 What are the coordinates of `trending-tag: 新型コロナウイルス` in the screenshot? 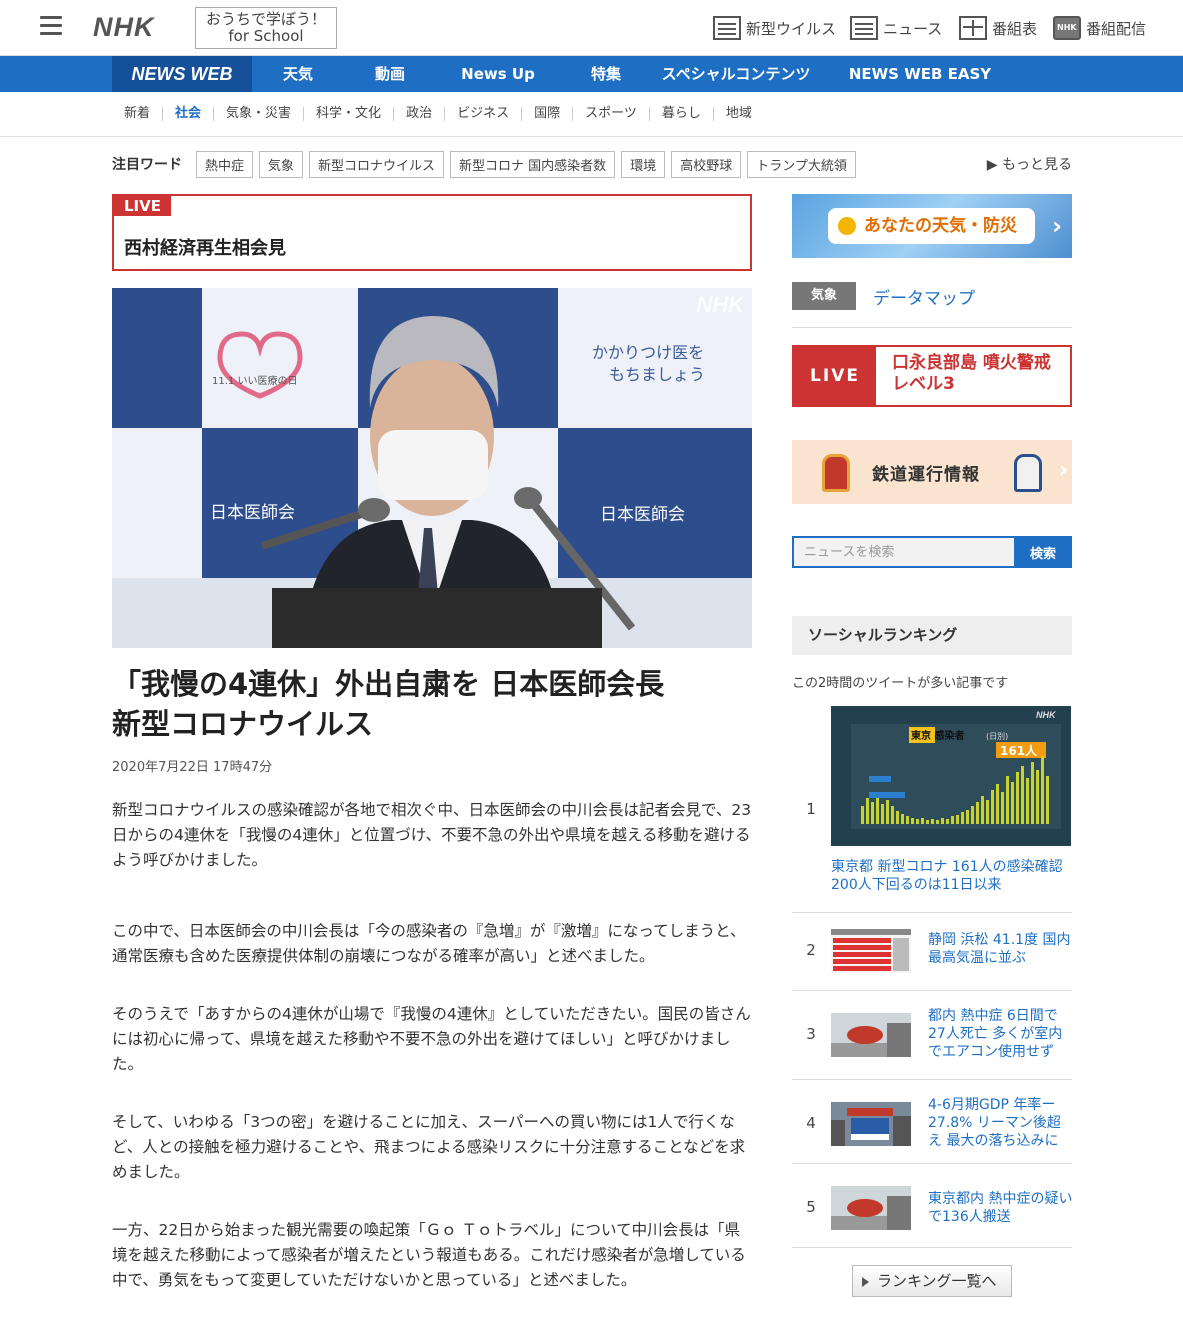 It's located at (377, 164).